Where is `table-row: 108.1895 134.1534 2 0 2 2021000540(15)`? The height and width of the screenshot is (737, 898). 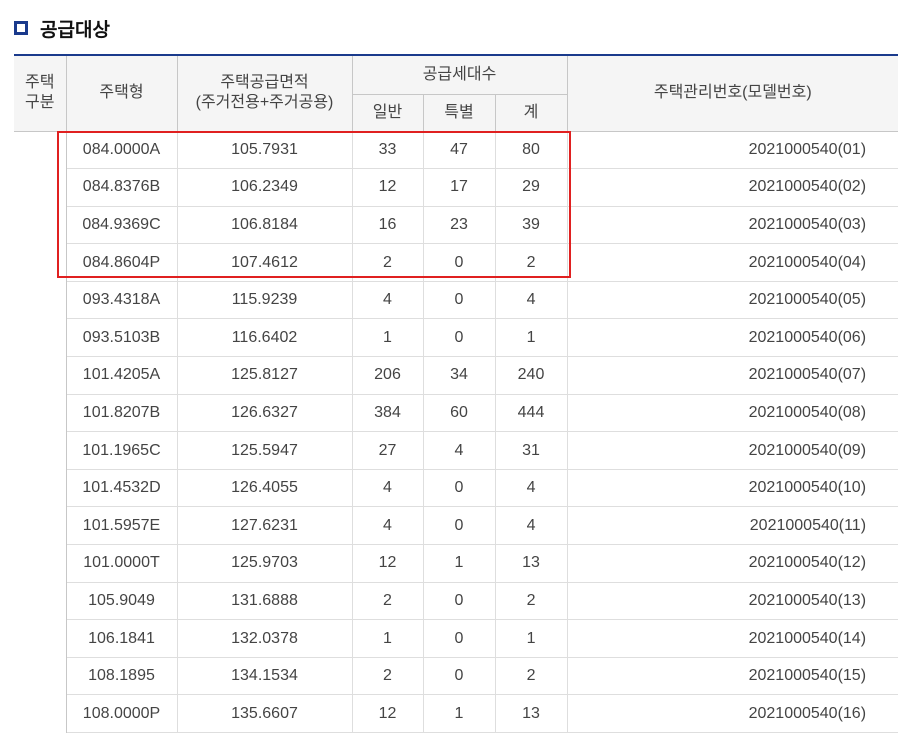
table-row: 108.1895 134.1534 2 0 2 2021000540(15) is located at coordinates (456, 676).